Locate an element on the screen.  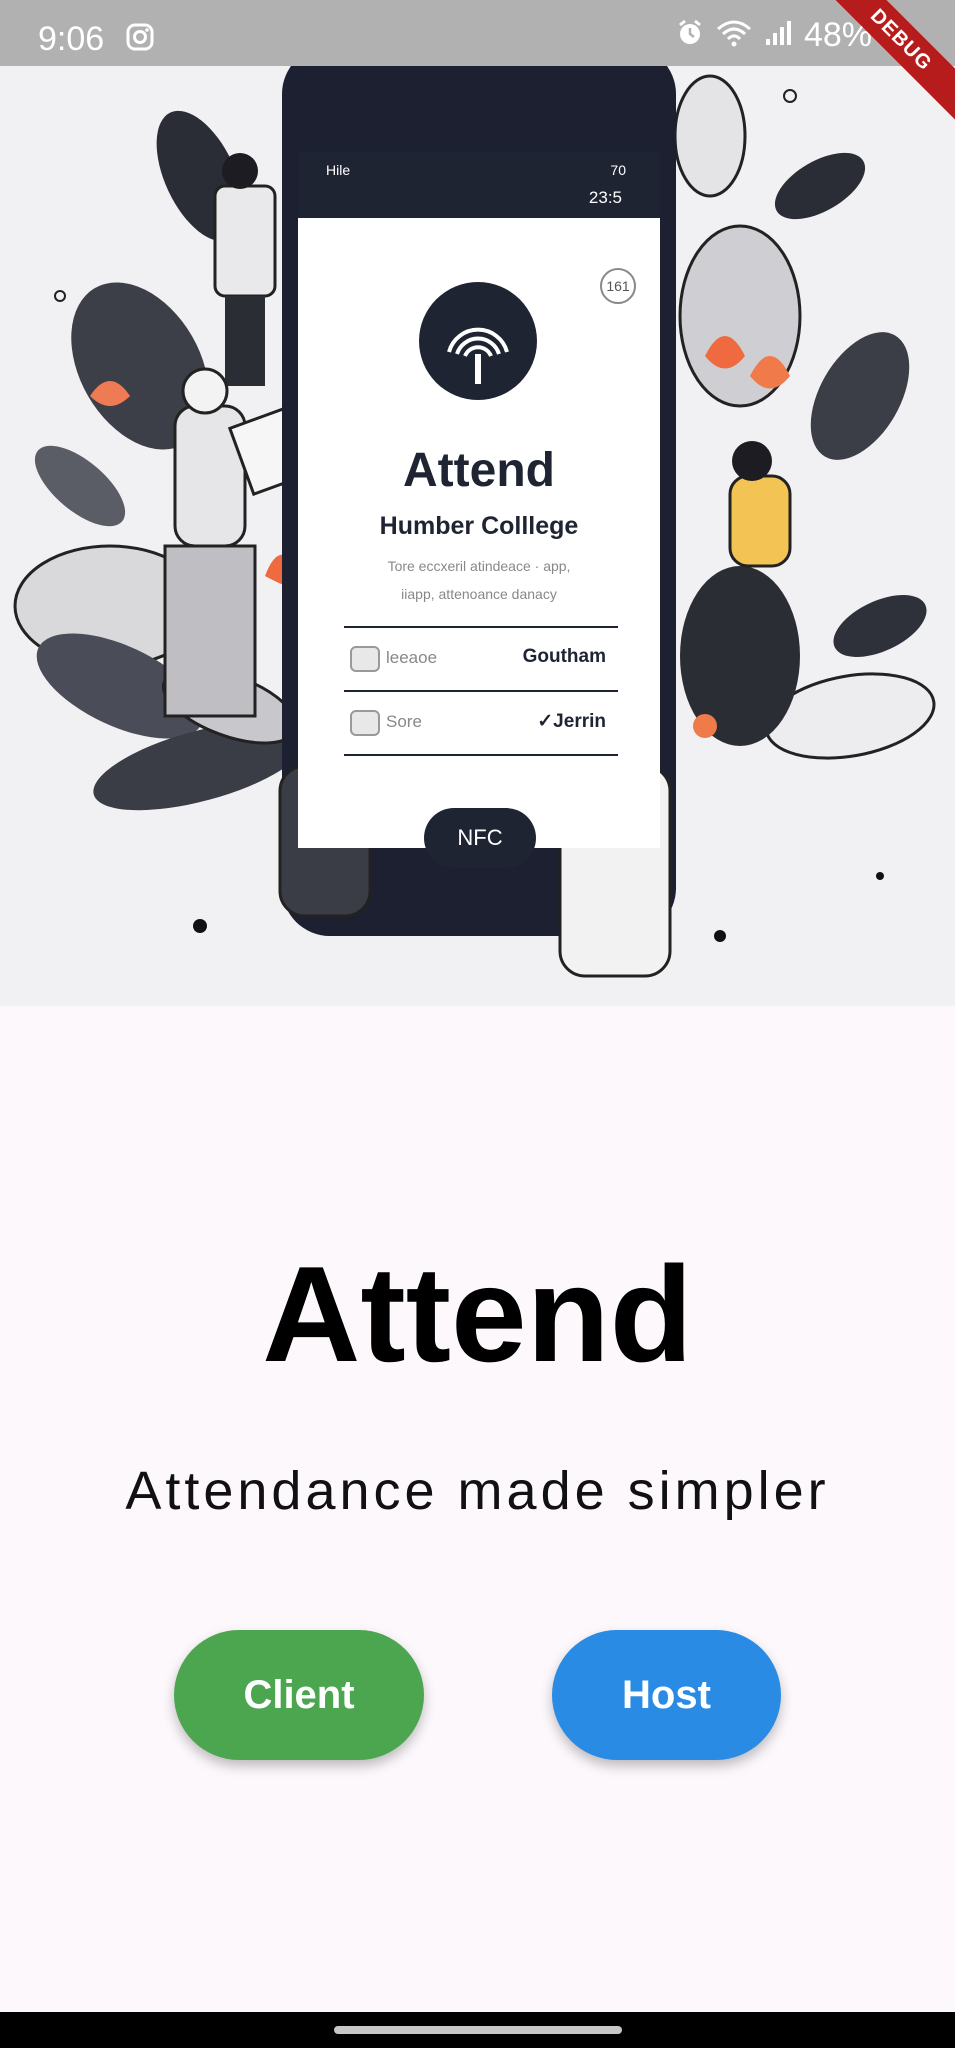
phone-clock: 23:5 is located at coordinates (605, 197).